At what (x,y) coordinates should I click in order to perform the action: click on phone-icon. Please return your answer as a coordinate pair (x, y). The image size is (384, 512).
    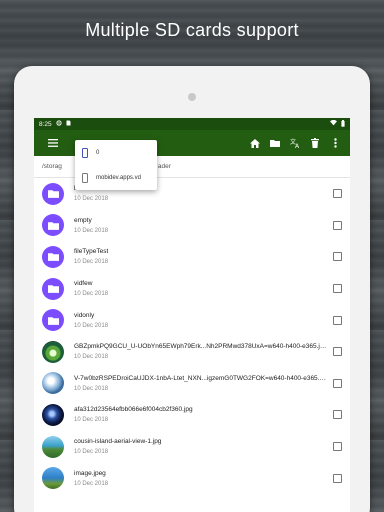
    Looking at the image, I should click on (85, 152).